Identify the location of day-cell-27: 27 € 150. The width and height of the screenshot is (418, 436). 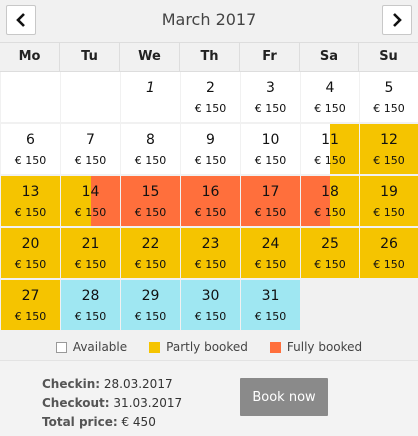
(30, 305).